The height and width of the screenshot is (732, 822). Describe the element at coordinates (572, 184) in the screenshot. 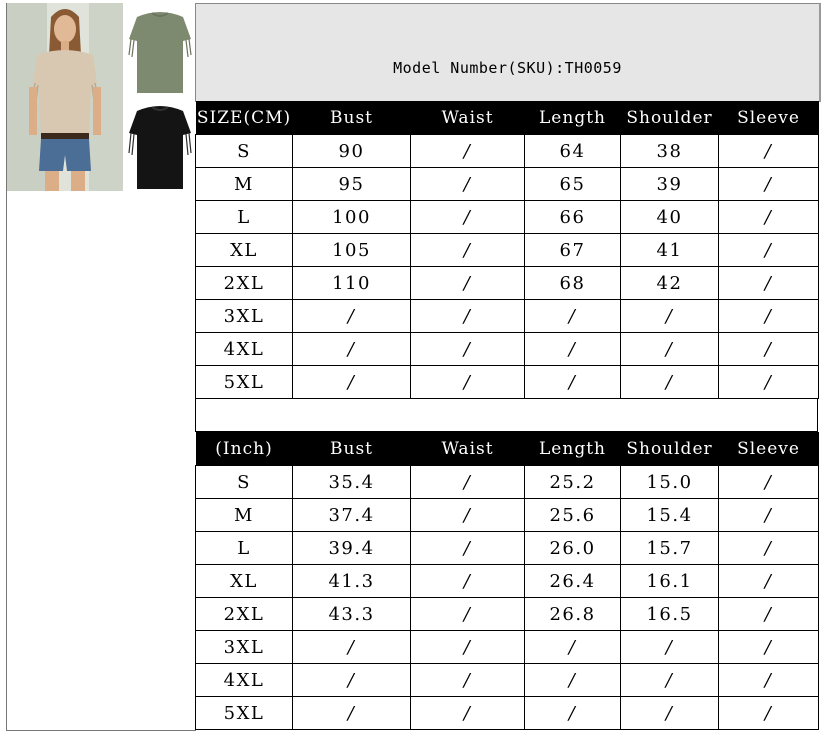

I see `measurement-cell: 65` at that location.